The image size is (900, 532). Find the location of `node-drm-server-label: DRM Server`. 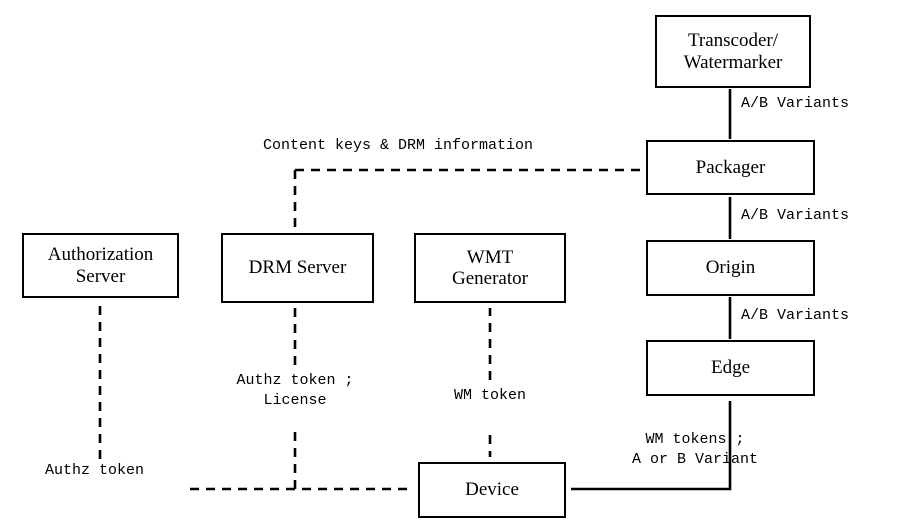

node-drm-server-label: DRM Server is located at coordinates (297, 268).